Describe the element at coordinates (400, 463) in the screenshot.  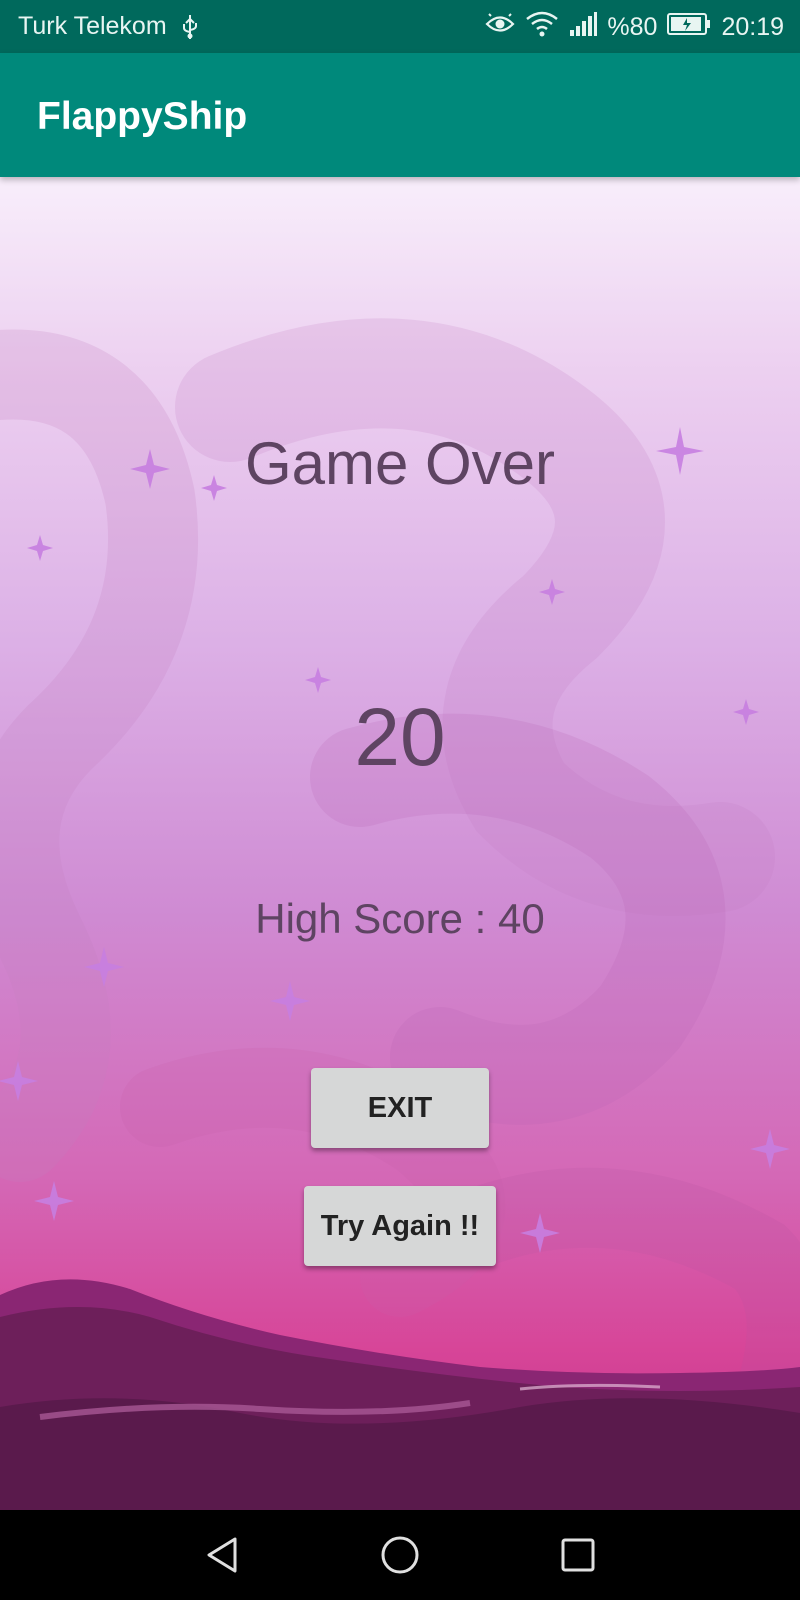
I see `game-over-title: Game Over` at that location.